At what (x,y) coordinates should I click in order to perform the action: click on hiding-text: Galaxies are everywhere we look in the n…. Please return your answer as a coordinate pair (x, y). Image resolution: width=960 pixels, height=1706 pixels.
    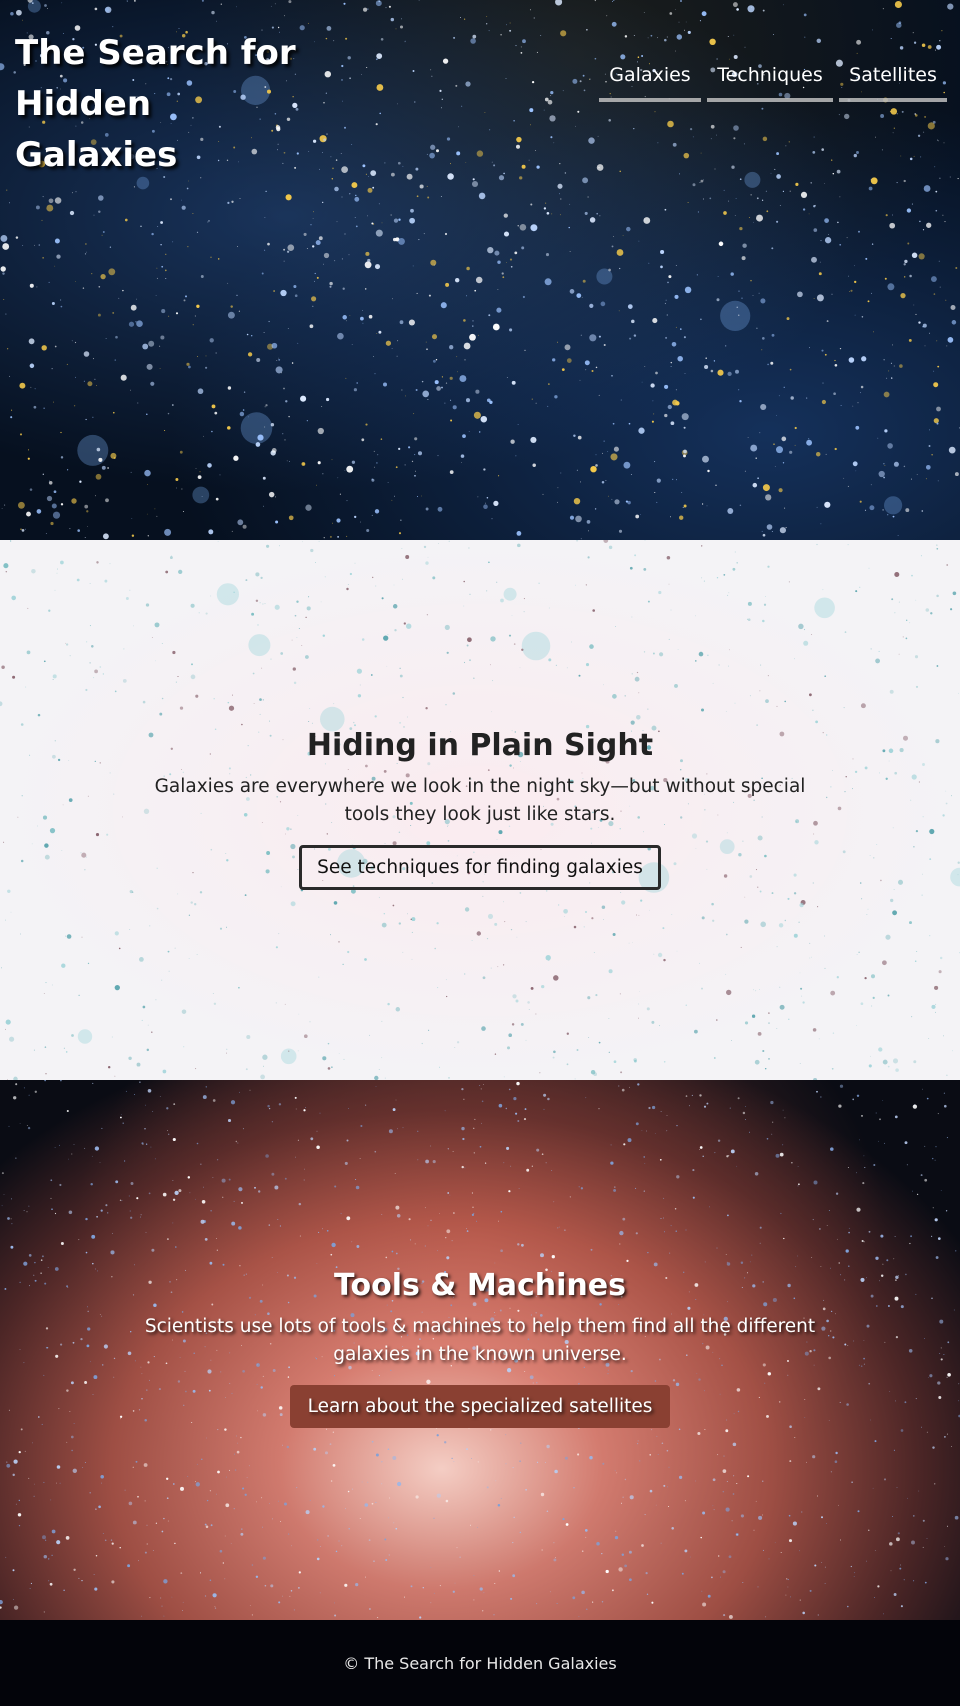
    Looking at the image, I should click on (480, 800).